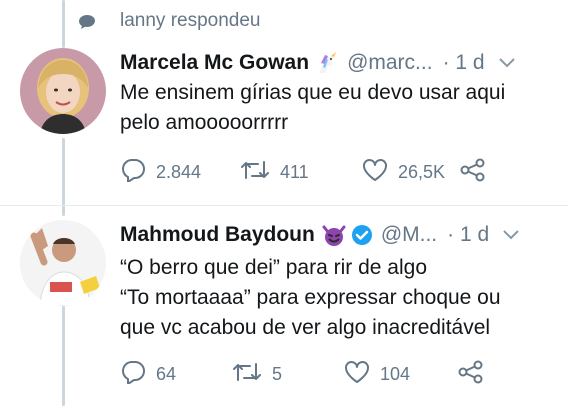 The width and height of the screenshot is (568, 406). I want to click on tweet-actions: 2.844 411 26,5K, so click(303, 172).